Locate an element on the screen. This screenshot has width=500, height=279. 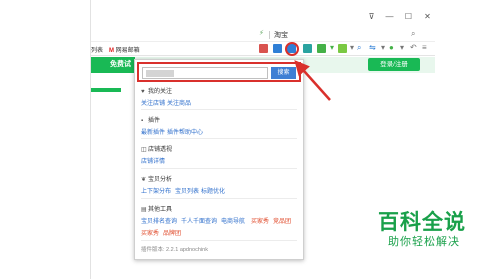
addressbar-divider is located at coordinates (269, 35).